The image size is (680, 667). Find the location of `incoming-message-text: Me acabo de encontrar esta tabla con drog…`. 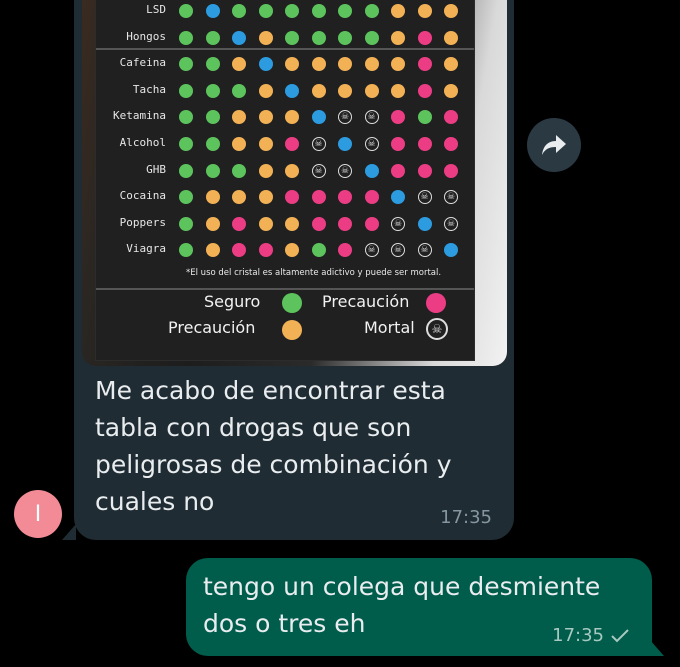

incoming-message-text: Me acabo de encontrar esta tabla con drog… is located at coordinates (295, 446).